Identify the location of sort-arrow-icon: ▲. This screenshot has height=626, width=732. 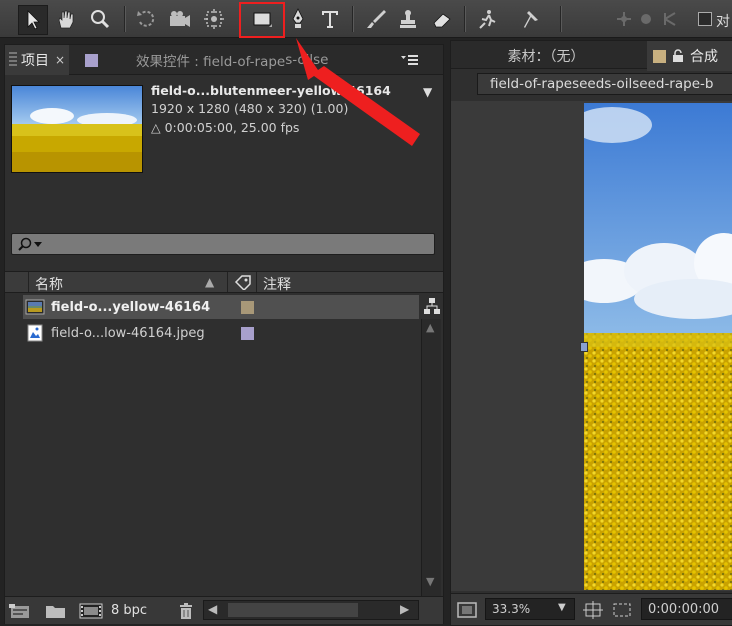
(209, 282).